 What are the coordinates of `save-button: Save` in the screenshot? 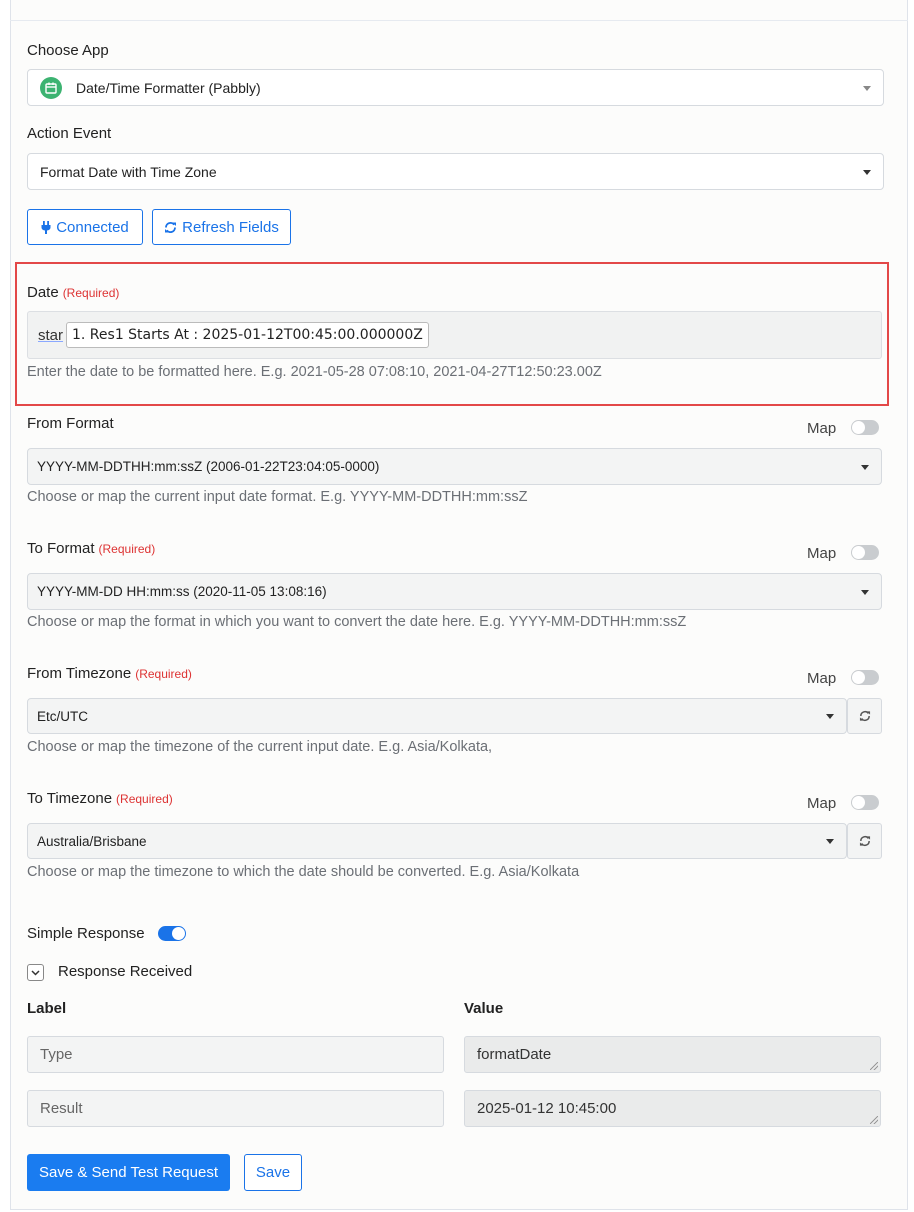 It's located at (273, 1172).